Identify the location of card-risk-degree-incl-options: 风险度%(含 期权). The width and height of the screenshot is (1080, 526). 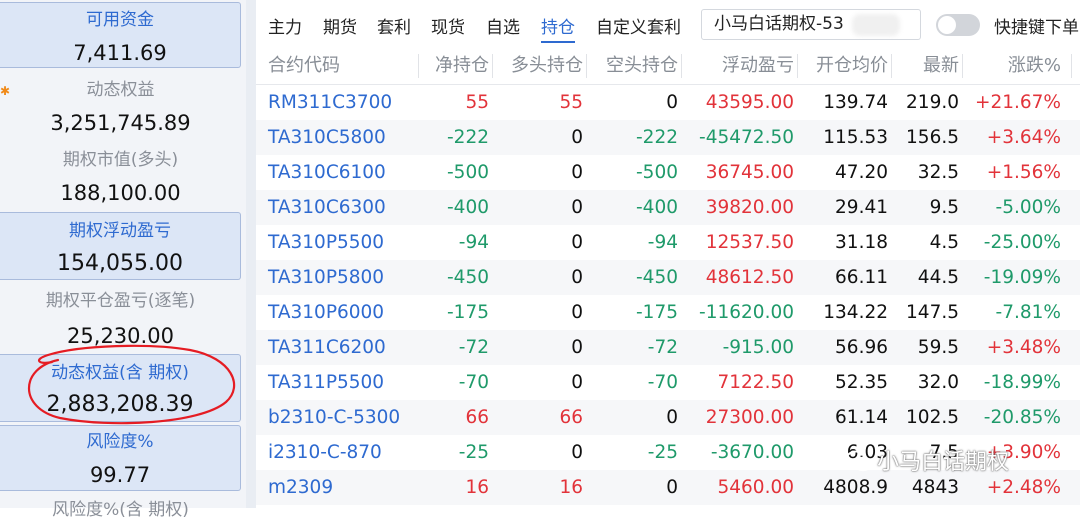
(120, 511).